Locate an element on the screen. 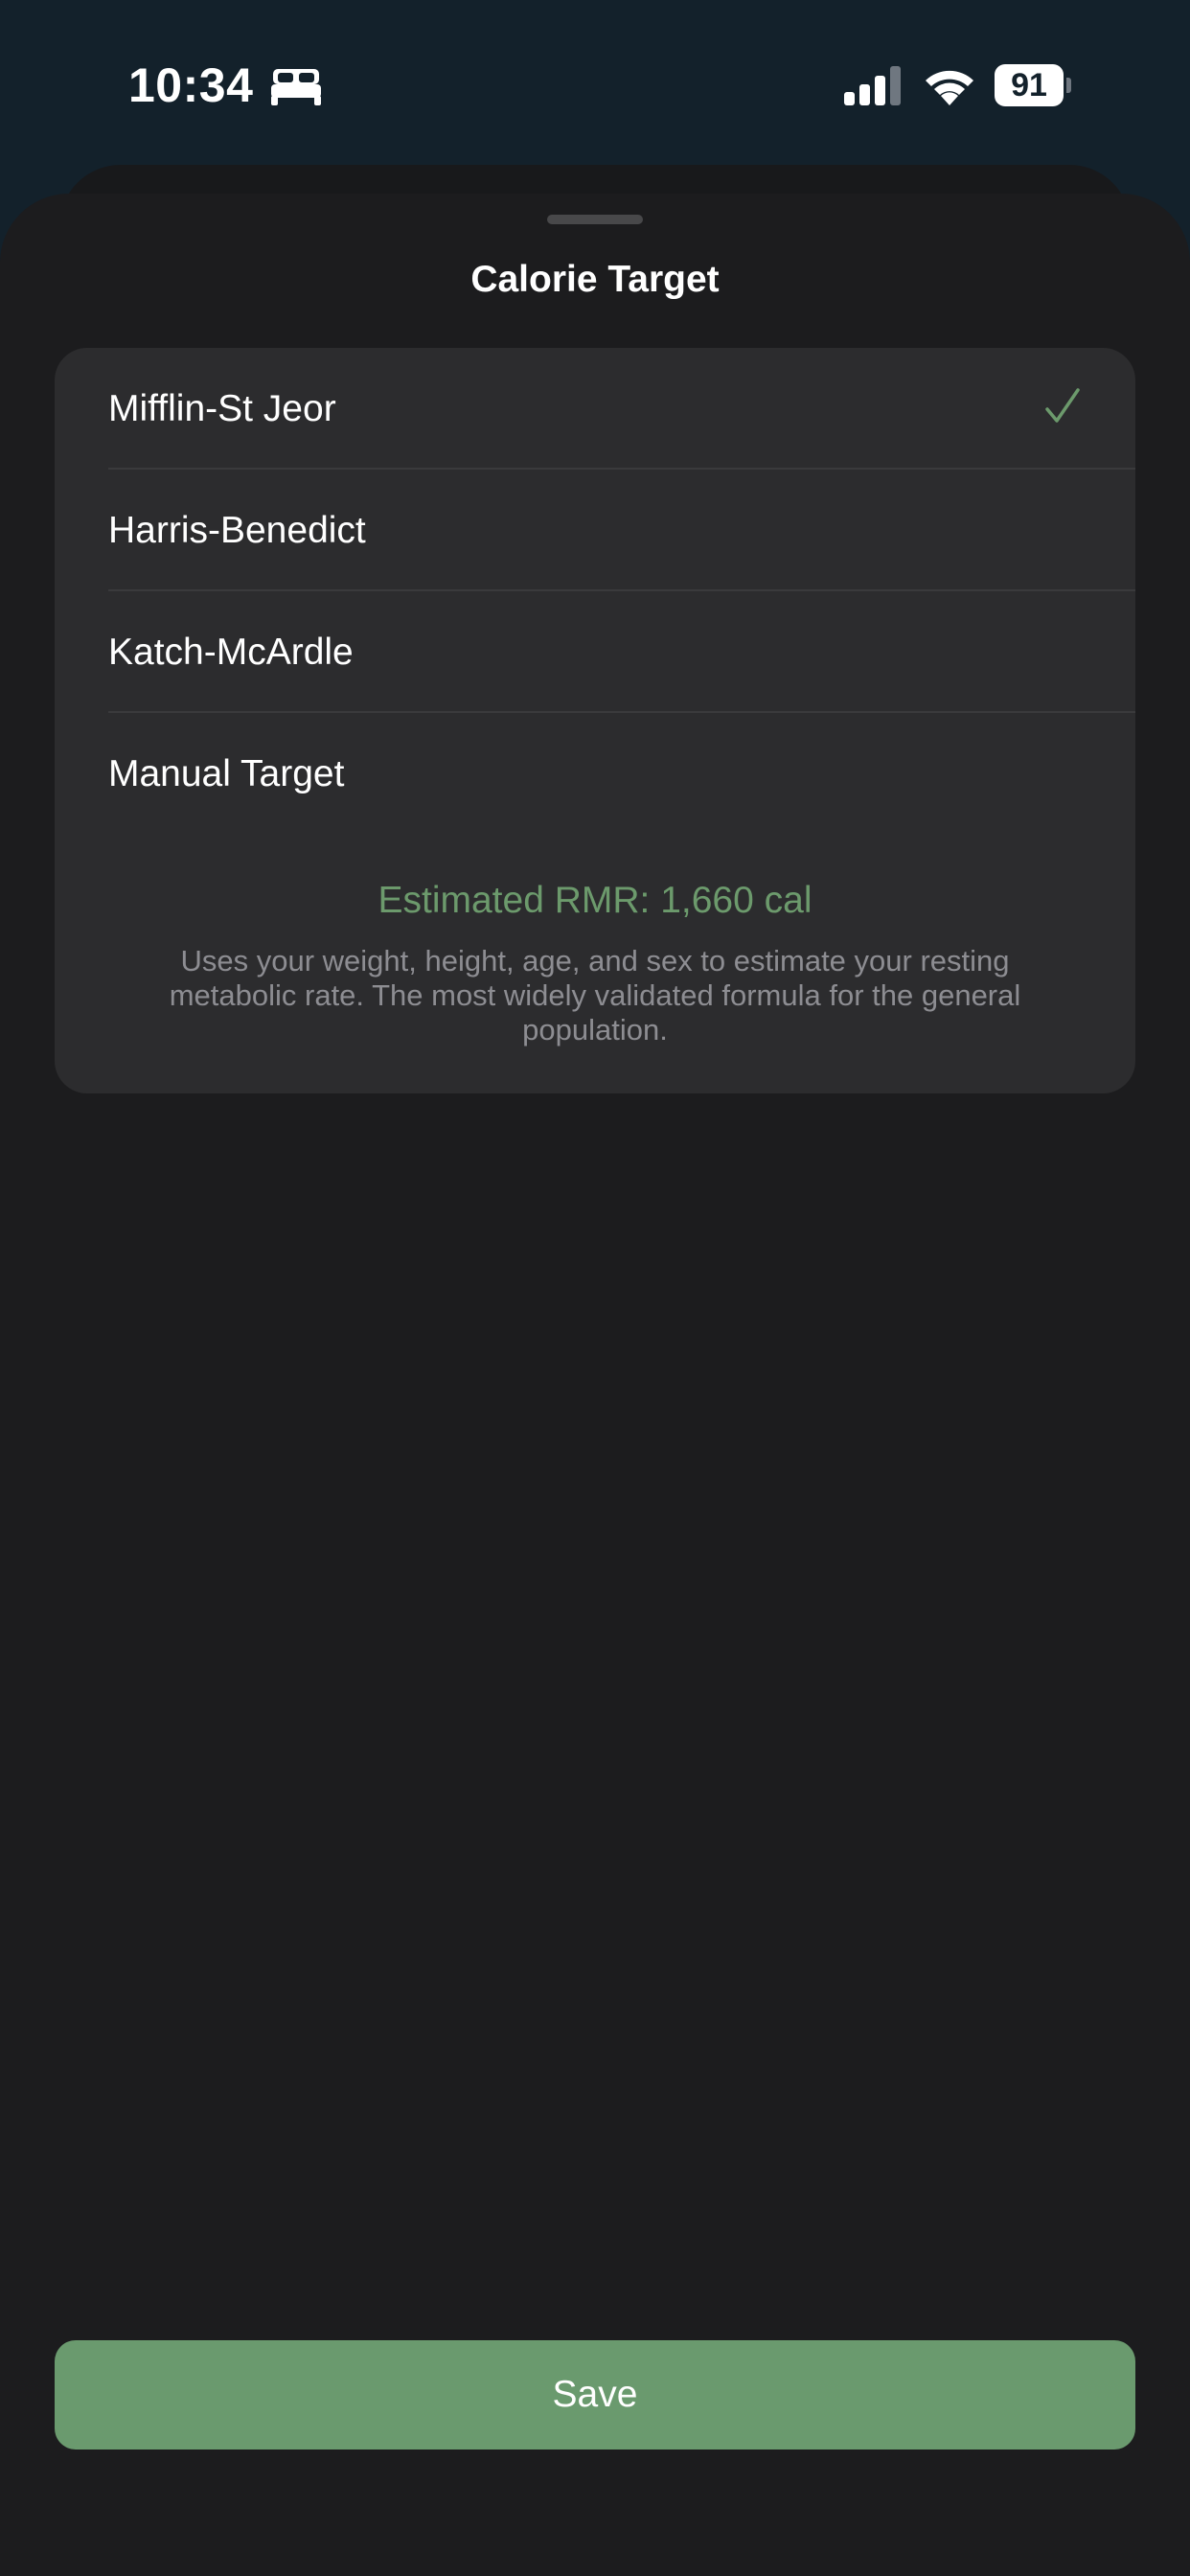 Image resolution: width=1190 pixels, height=2576 pixels. option-label: Mifflin-St Jeor is located at coordinates (222, 408).